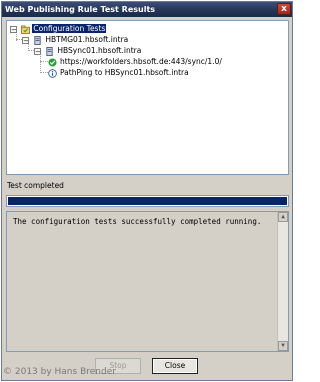  What do you see at coordinates (52, 62) in the screenshot?
I see `success-check-icon` at bounding box center [52, 62].